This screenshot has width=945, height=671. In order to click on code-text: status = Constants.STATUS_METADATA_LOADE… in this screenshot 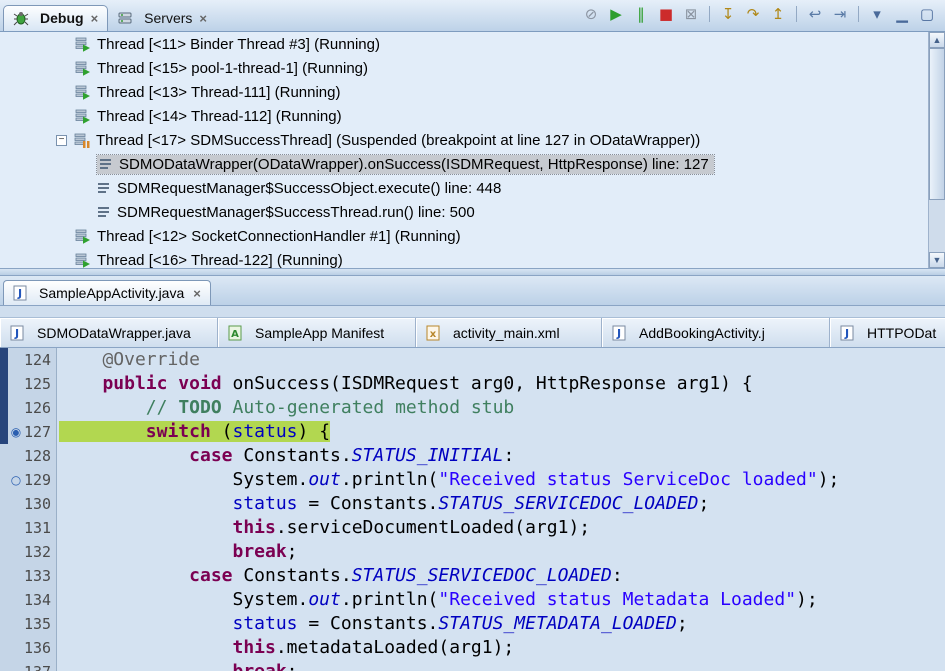, I will do `click(372, 624)`.